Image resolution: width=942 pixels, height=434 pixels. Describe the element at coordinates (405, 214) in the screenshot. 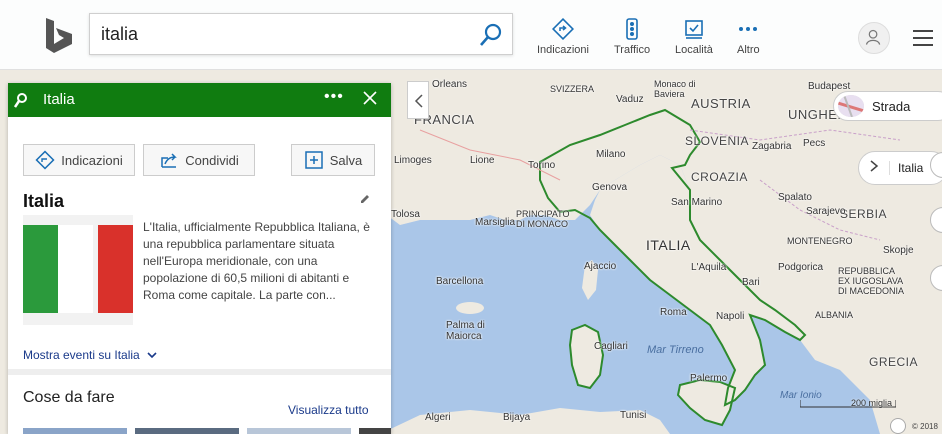

I see `map-label-city: Tolosa` at that location.